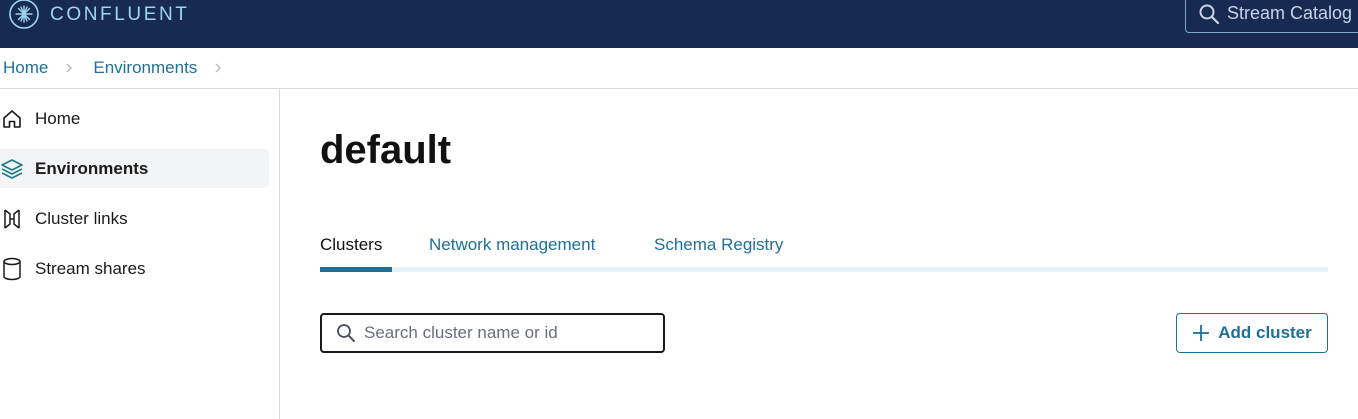  Describe the element at coordinates (12, 269) in the screenshot. I see `database-icon` at that location.